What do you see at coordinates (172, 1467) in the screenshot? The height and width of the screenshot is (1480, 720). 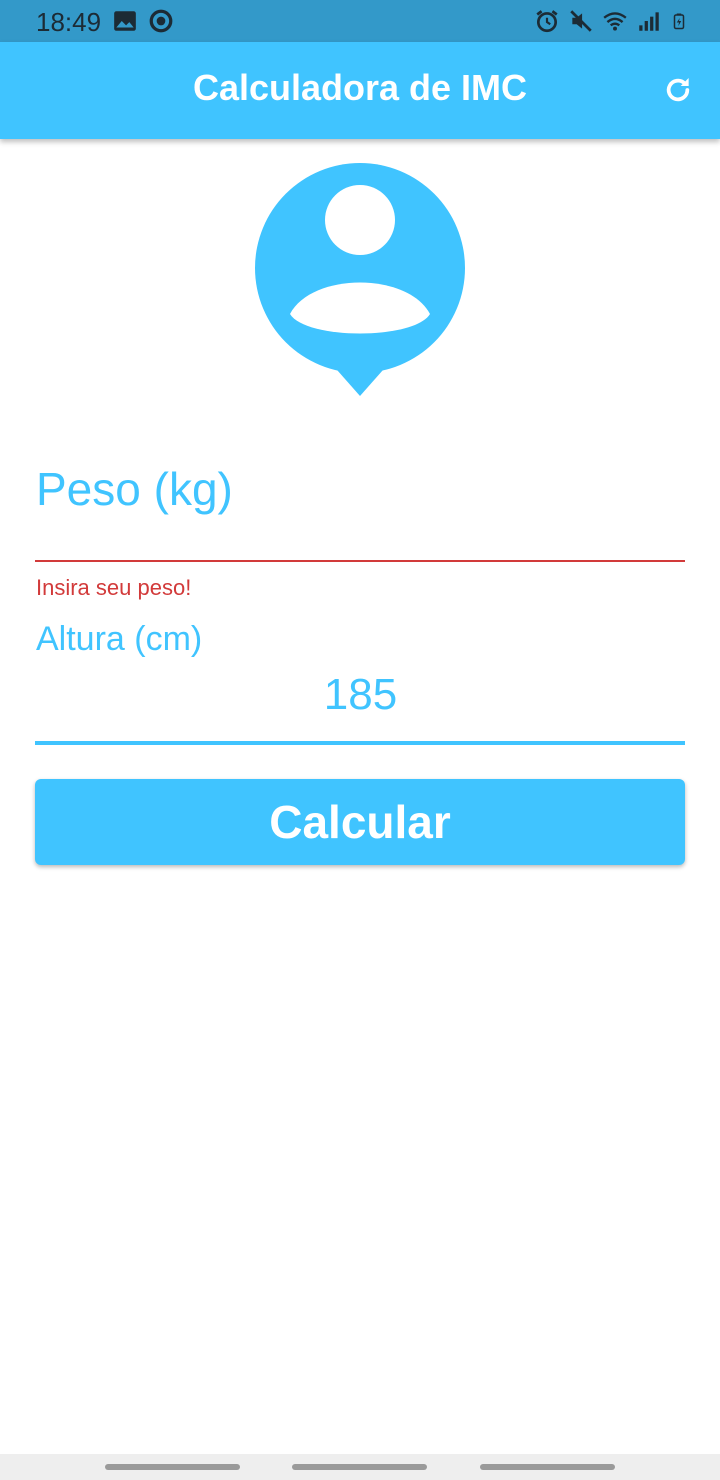 I see `nav-recent-pill` at bounding box center [172, 1467].